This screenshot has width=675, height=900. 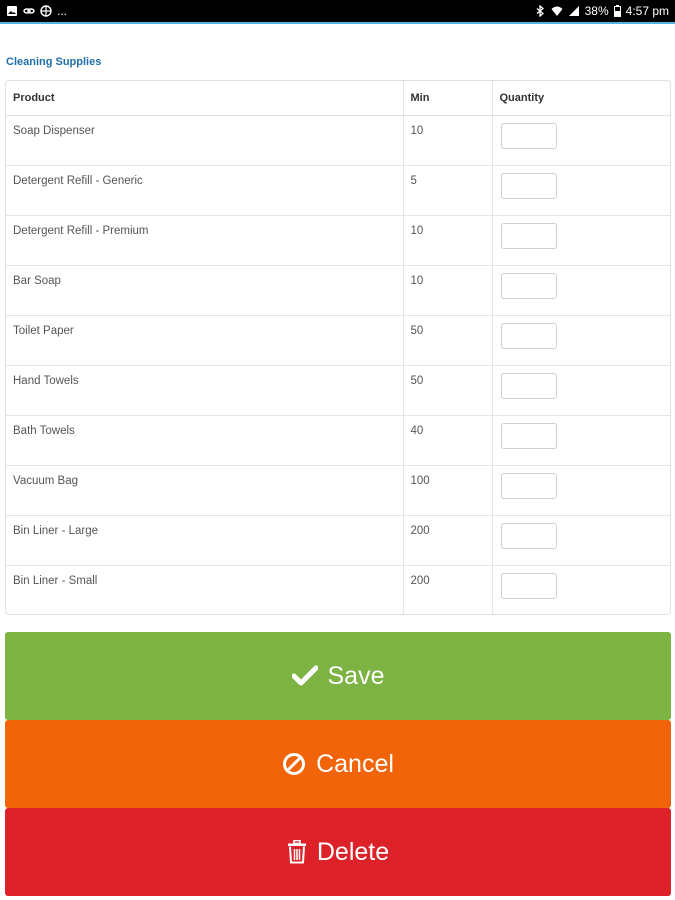 I want to click on product-name: Bar Soap, so click(x=204, y=289).